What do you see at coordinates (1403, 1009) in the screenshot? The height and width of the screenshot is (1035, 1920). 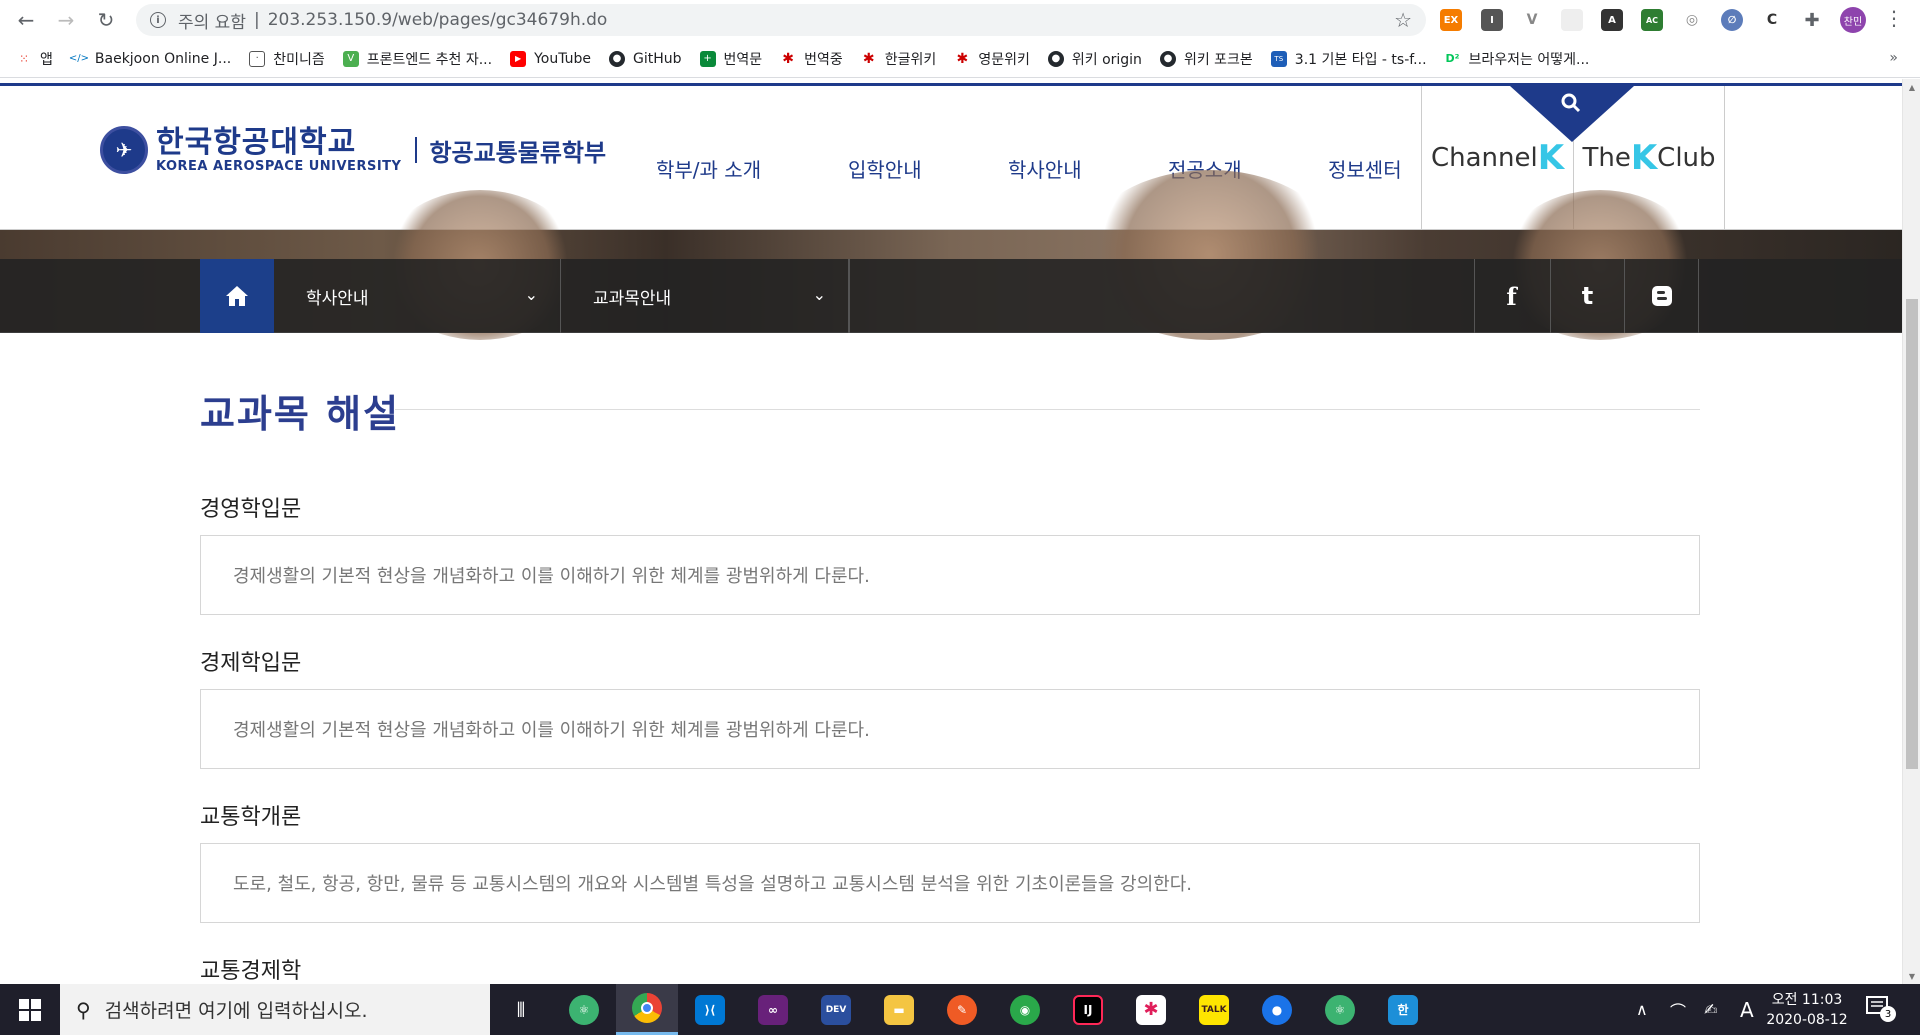 I see `hangul-app-icon: 한` at bounding box center [1403, 1009].